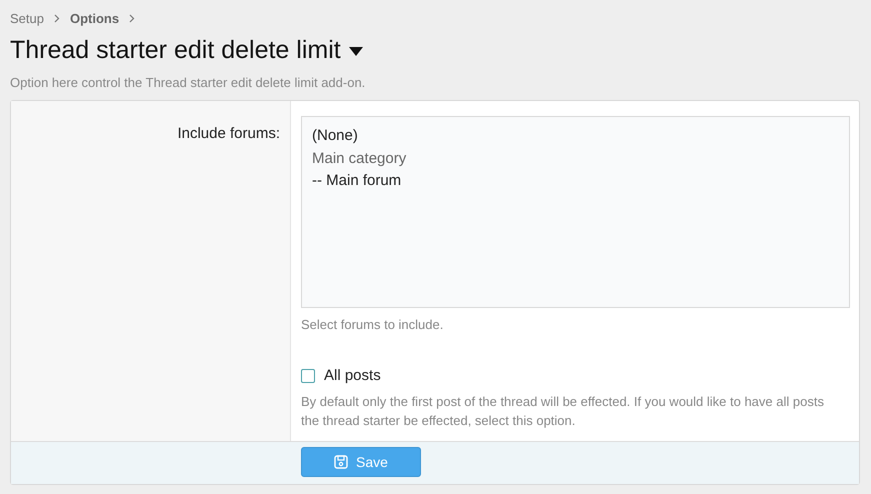 Image resolution: width=871 pixels, height=494 pixels. I want to click on breadcrumb-link: Setup, so click(27, 18).